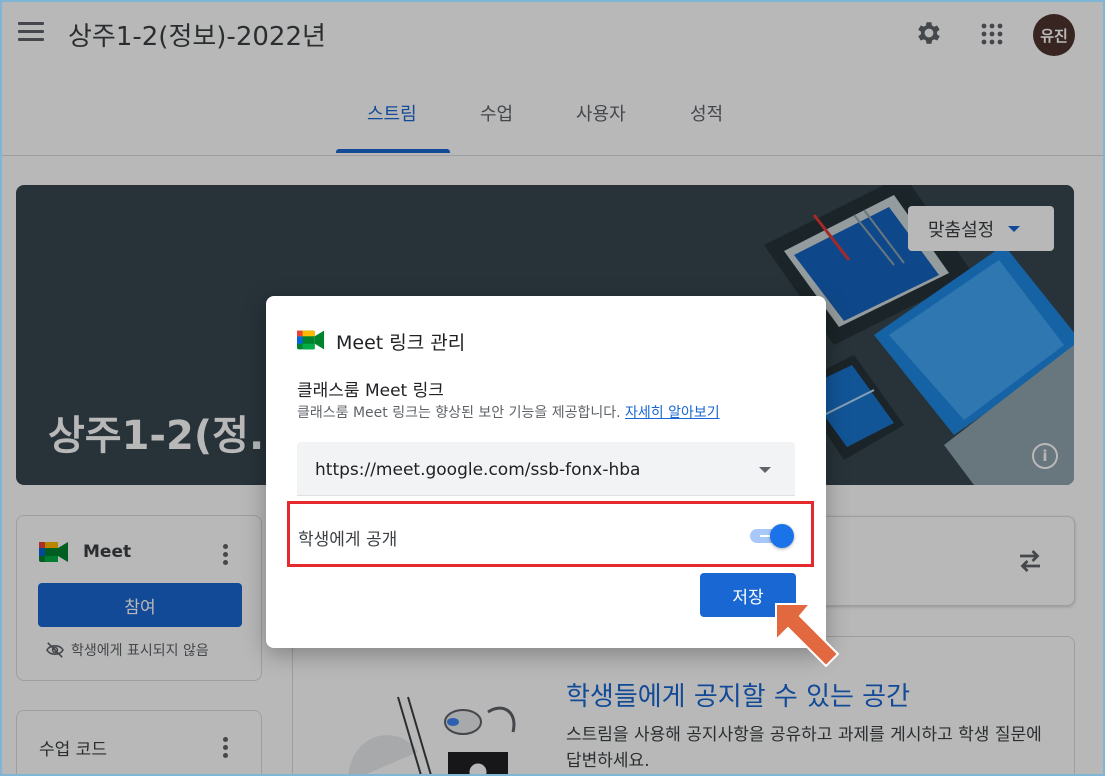 The height and width of the screenshot is (776, 1105). I want to click on dialog-description: 클래스룸 Meet 링크는 향상된 보안 기능을 제공합니다. 자세히 알아보기, so click(508, 412).